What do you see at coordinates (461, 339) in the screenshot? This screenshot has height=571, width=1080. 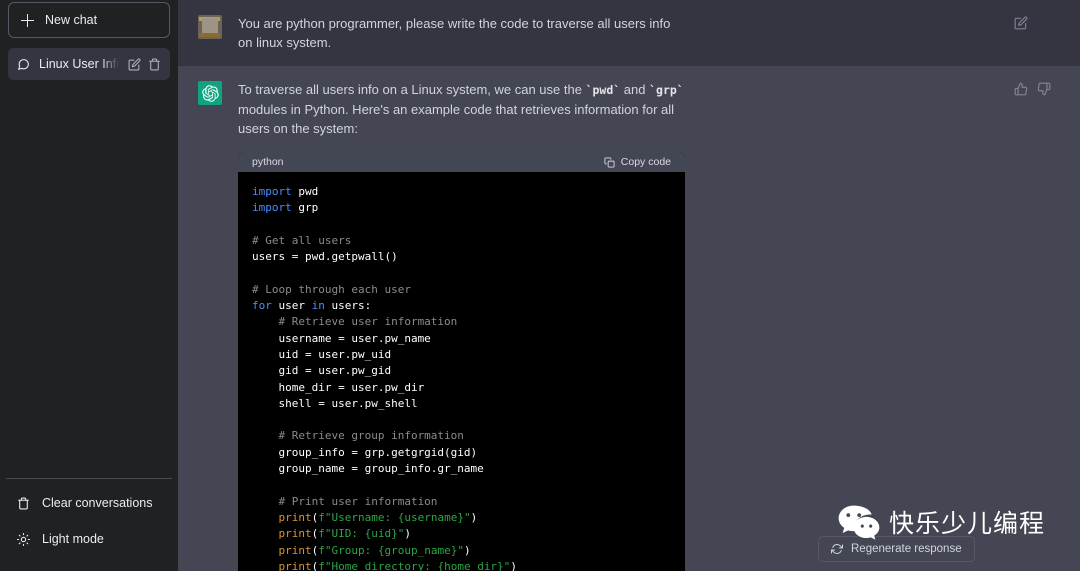 I see `code-line: username = user.pw_name` at bounding box center [461, 339].